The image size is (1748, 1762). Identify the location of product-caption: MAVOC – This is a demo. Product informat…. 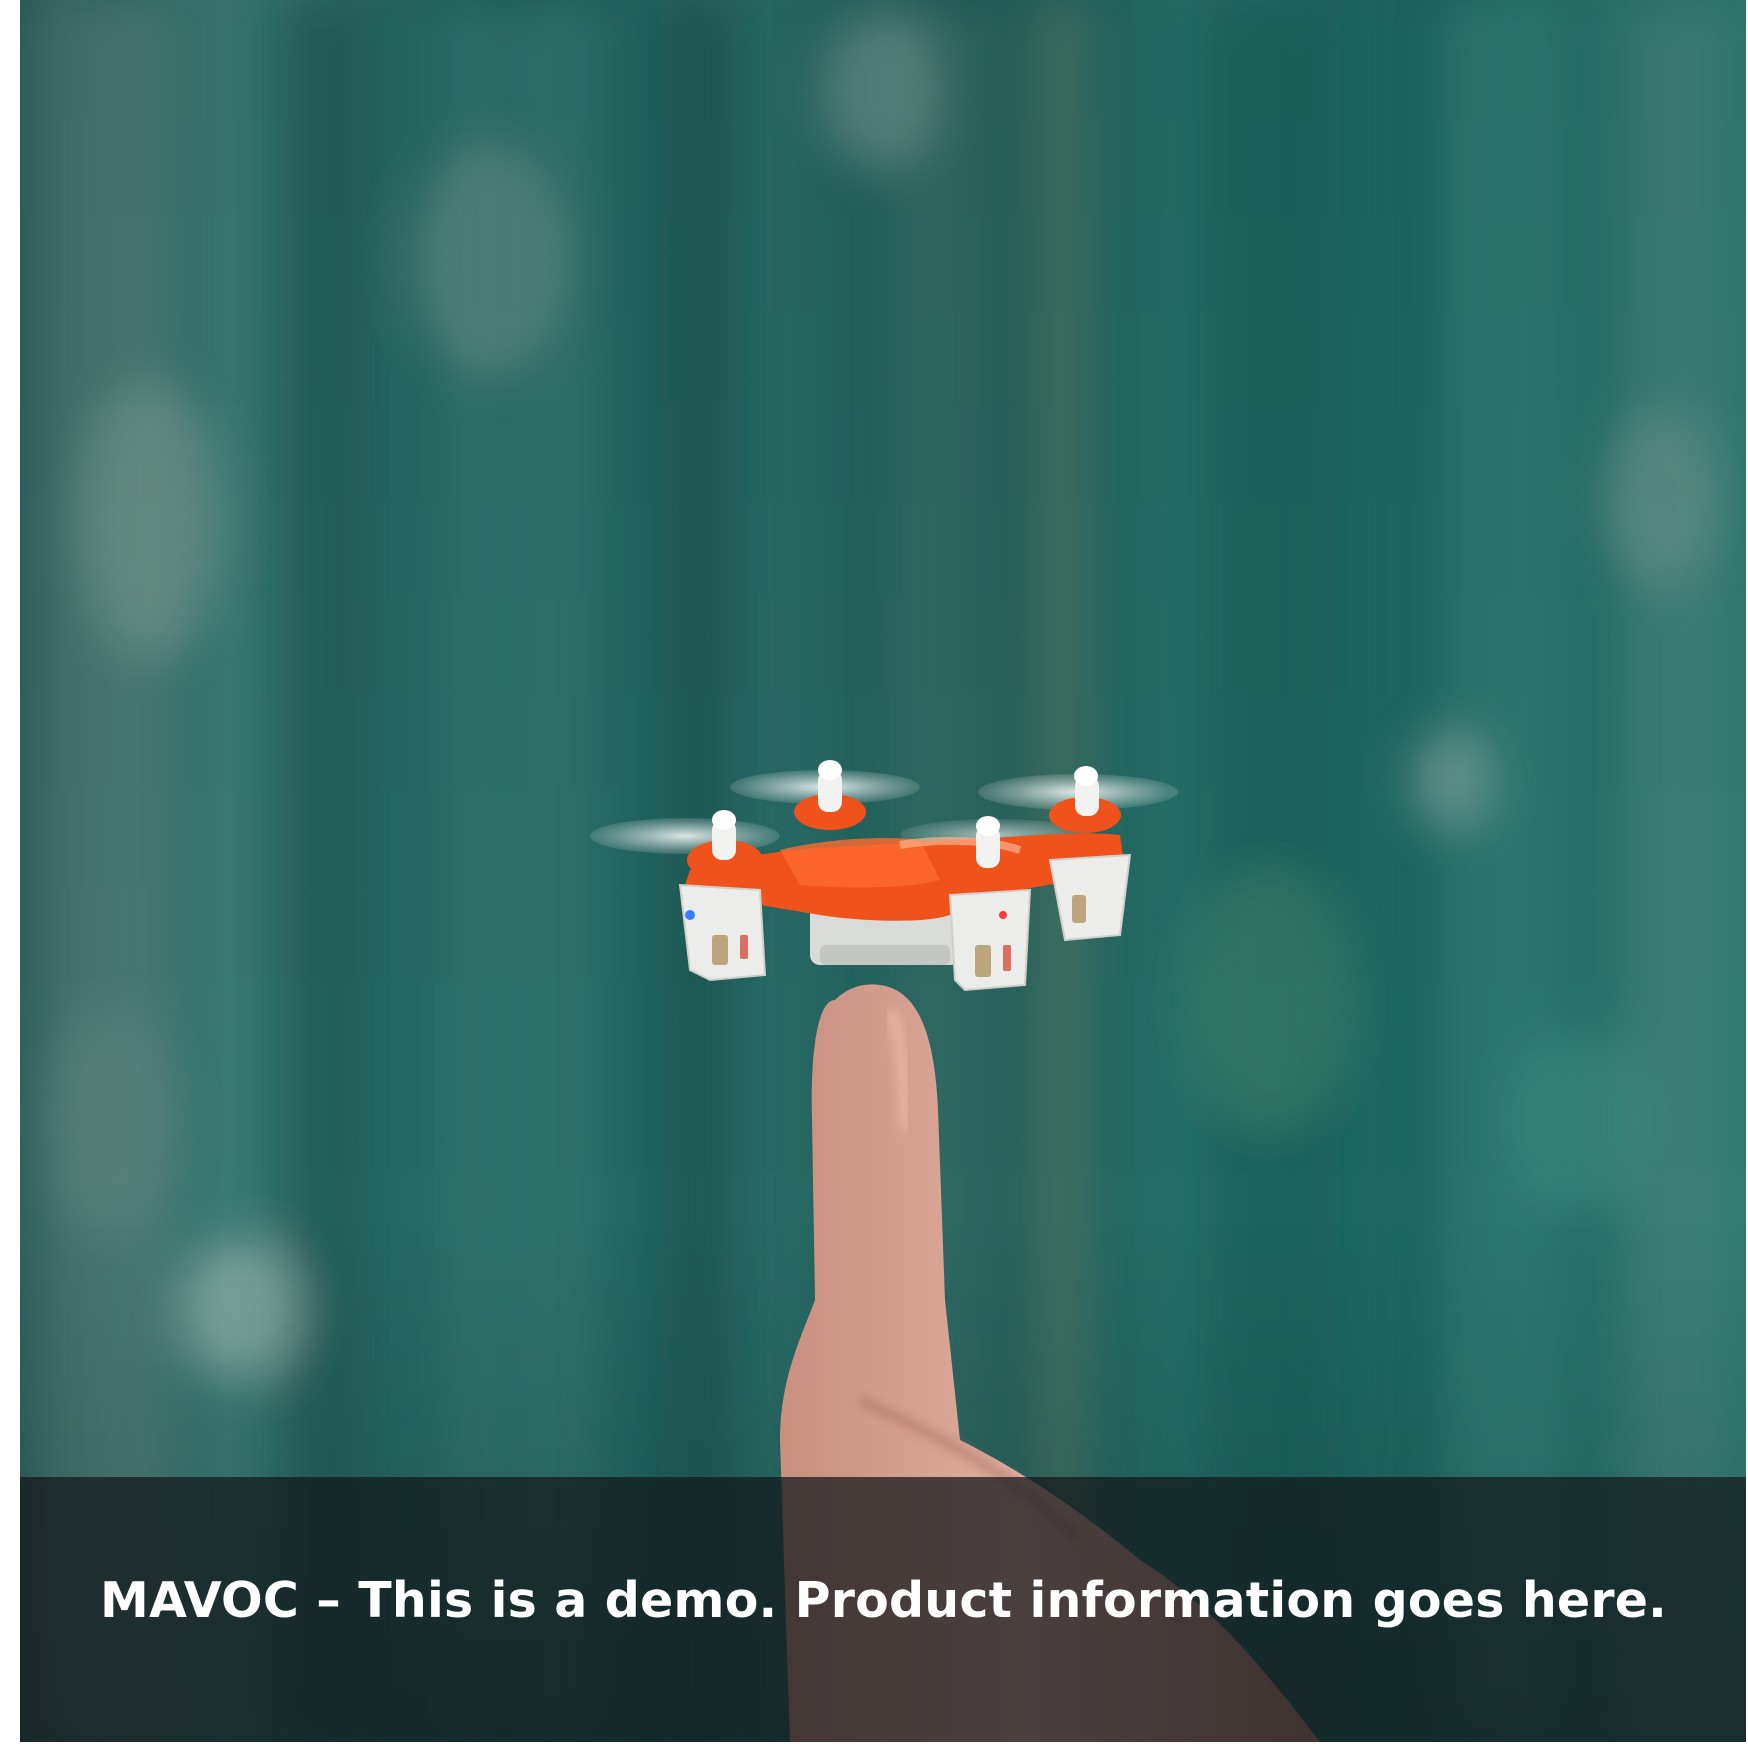
(883, 1600).